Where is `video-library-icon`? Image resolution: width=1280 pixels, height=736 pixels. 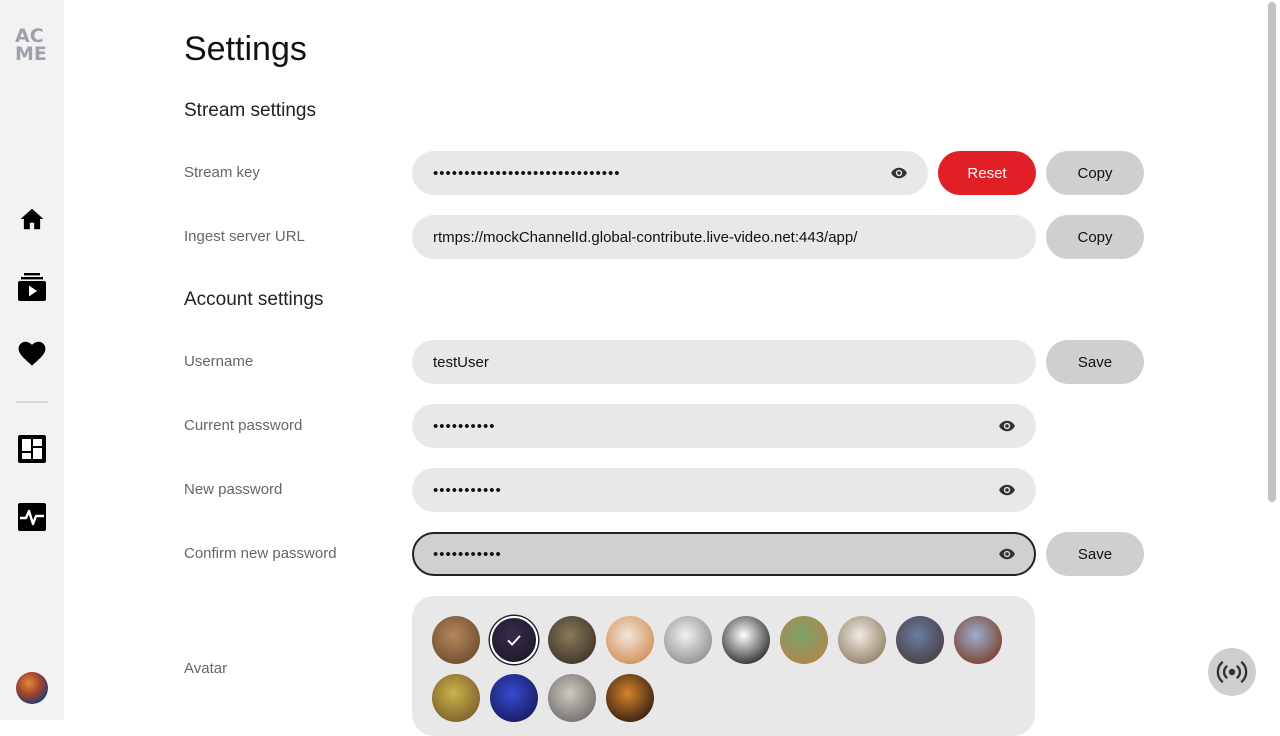
video-library-icon is located at coordinates (32, 287).